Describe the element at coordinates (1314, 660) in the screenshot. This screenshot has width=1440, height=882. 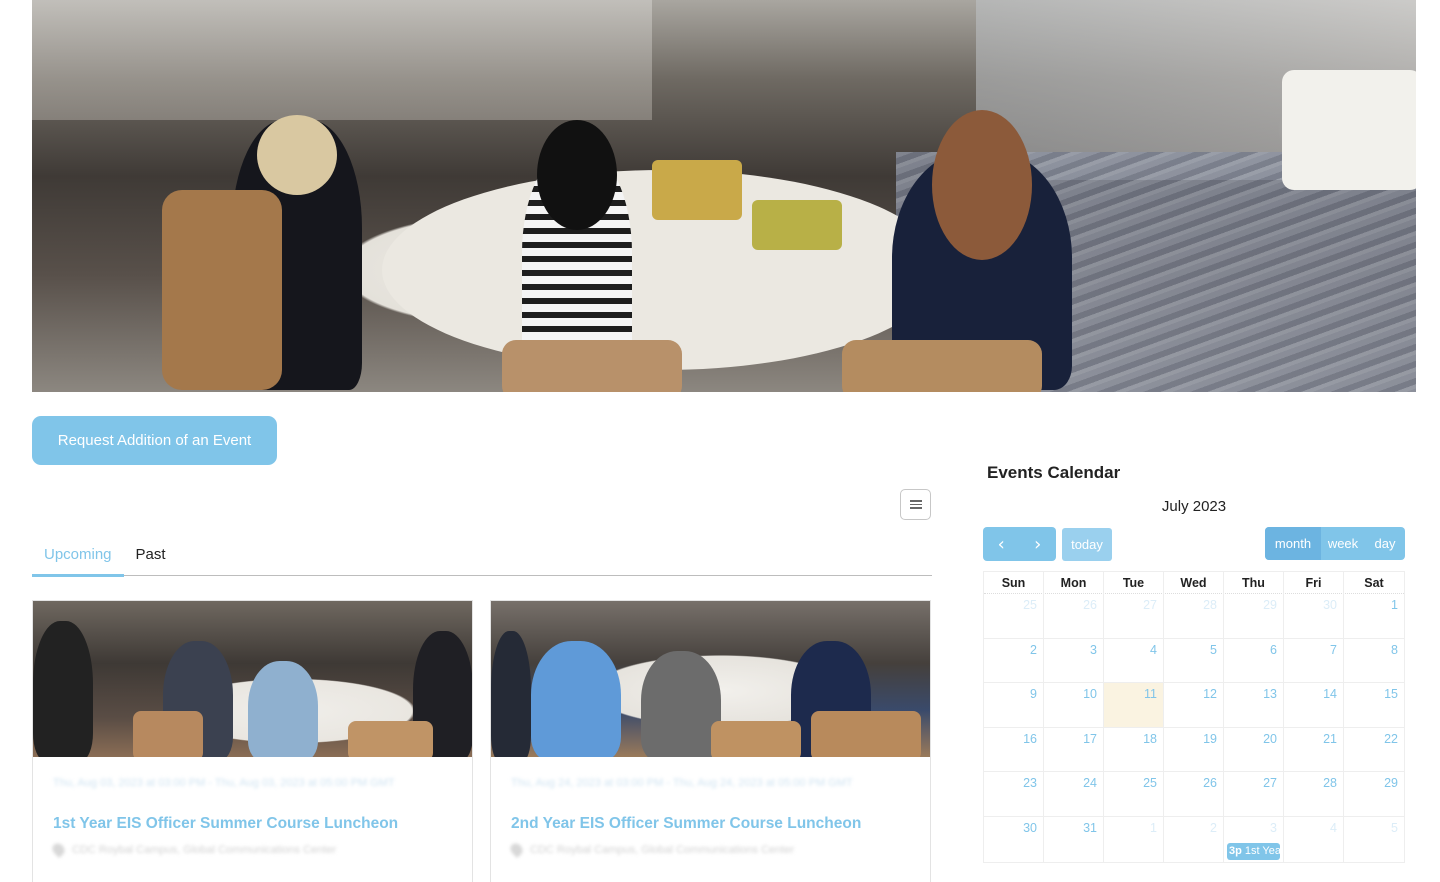
I see `calendar-day: 7` at that location.